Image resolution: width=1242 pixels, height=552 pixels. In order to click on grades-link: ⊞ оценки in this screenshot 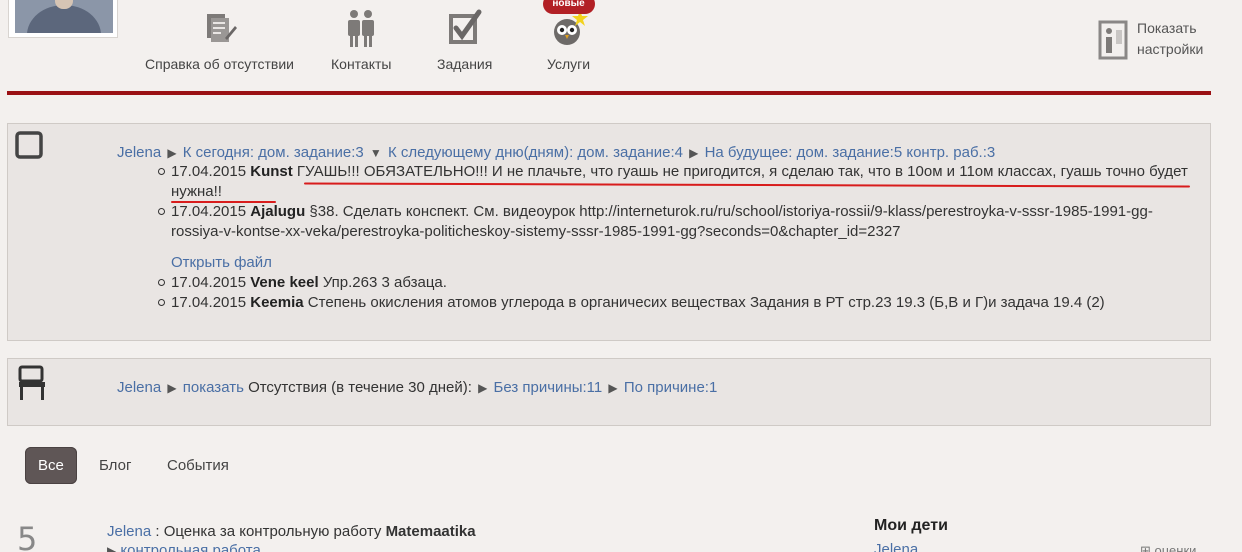, I will do `click(1168, 547)`.